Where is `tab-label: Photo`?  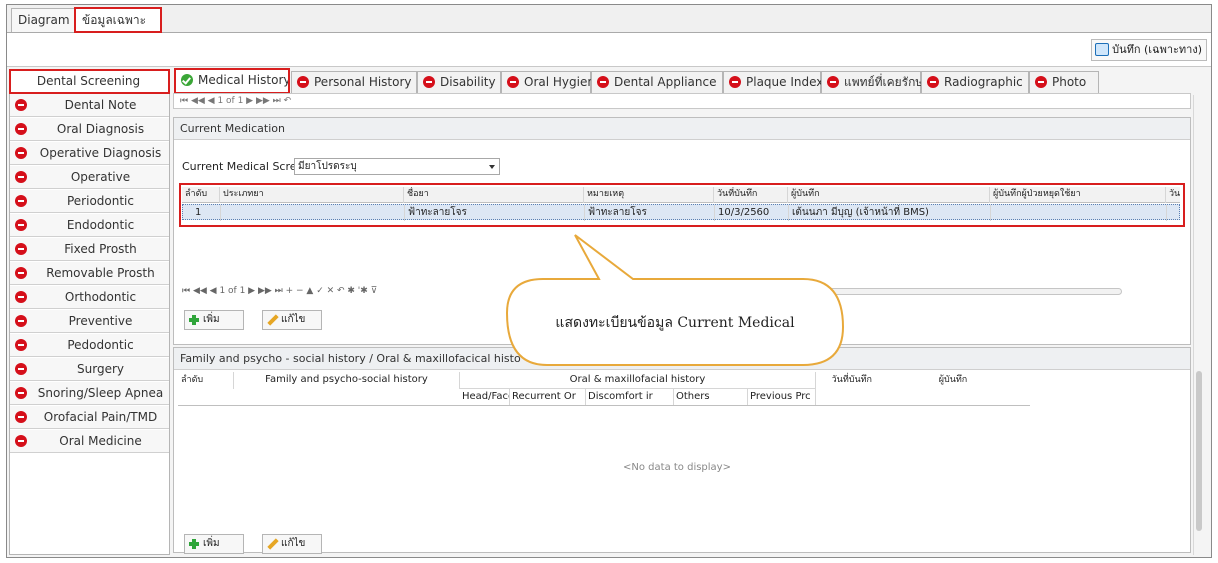
tab-label: Photo is located at coordinates (1069, 82).